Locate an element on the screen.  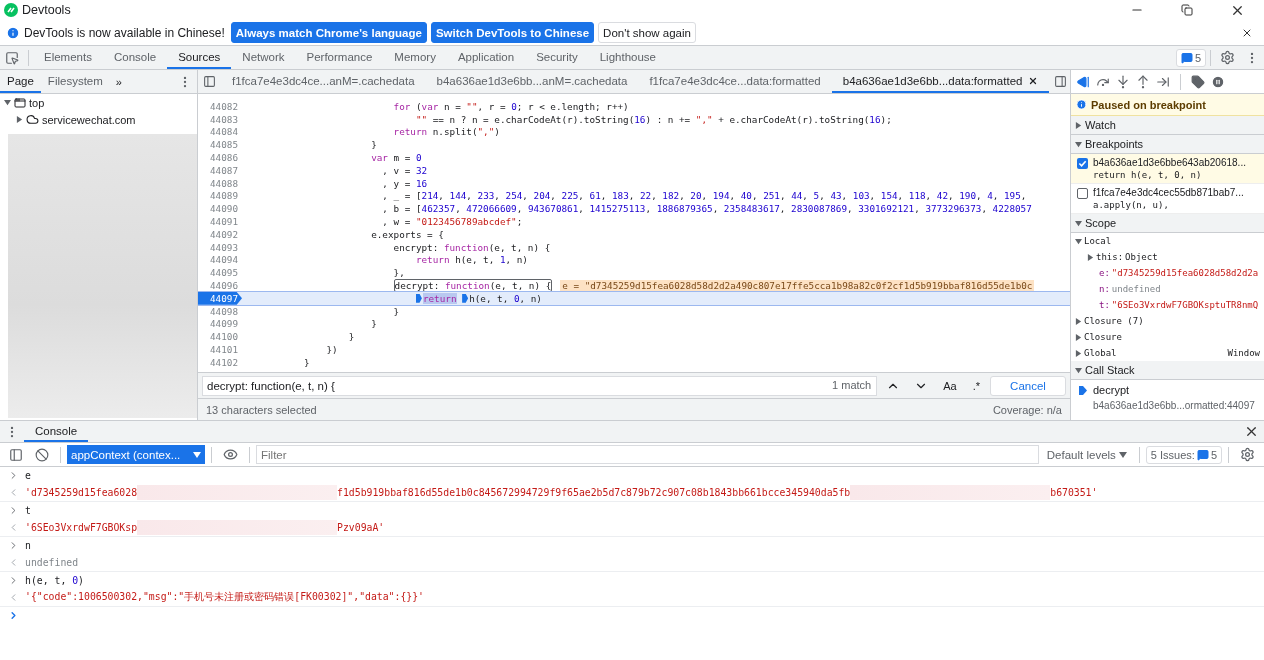
panel-tab: Network is located at coordinates (263, 57).